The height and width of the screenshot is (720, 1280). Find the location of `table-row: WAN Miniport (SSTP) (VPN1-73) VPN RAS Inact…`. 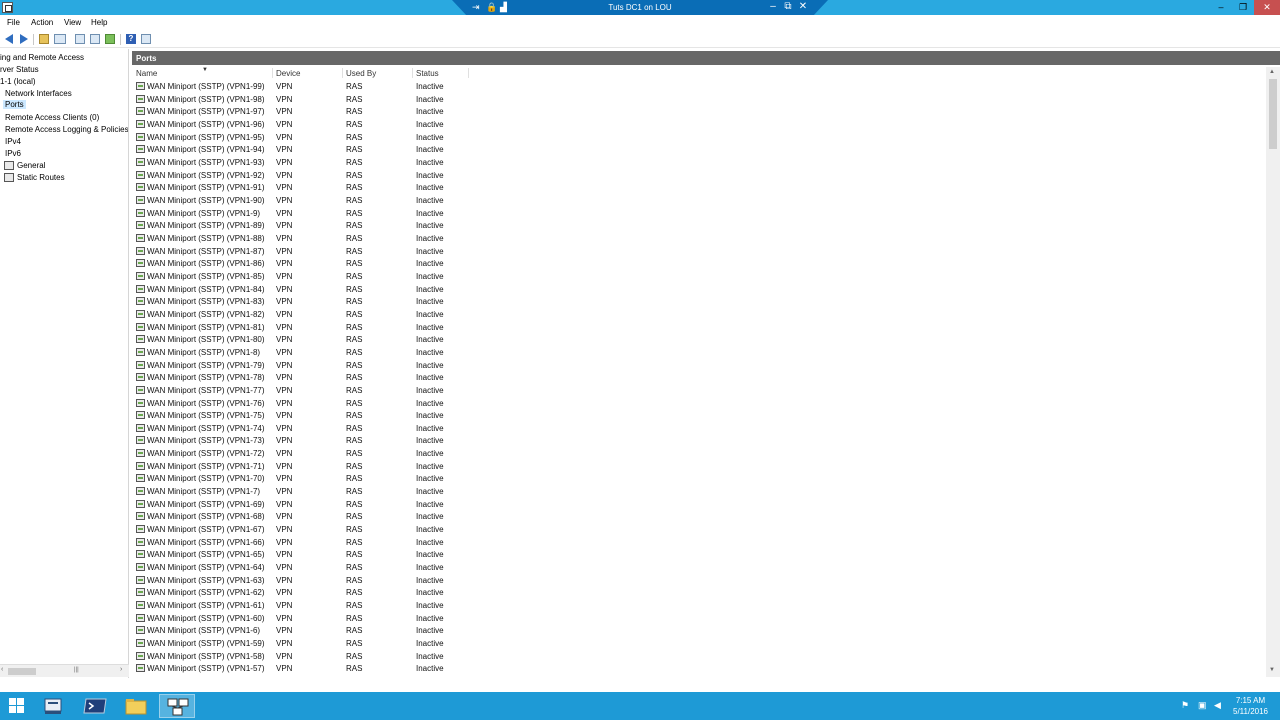

table-row: WAN Miniport (SSTP) (VPN1-73) VPN RAS Inact… is located at coordinates (302, 441).